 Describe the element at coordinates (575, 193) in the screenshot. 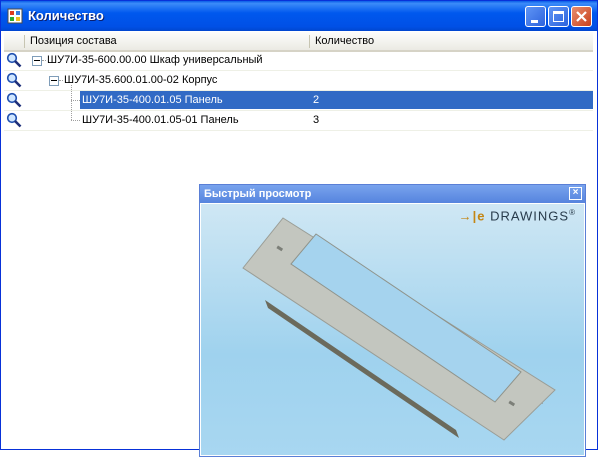

I see `quick-view-close-icon: ×` at that location.